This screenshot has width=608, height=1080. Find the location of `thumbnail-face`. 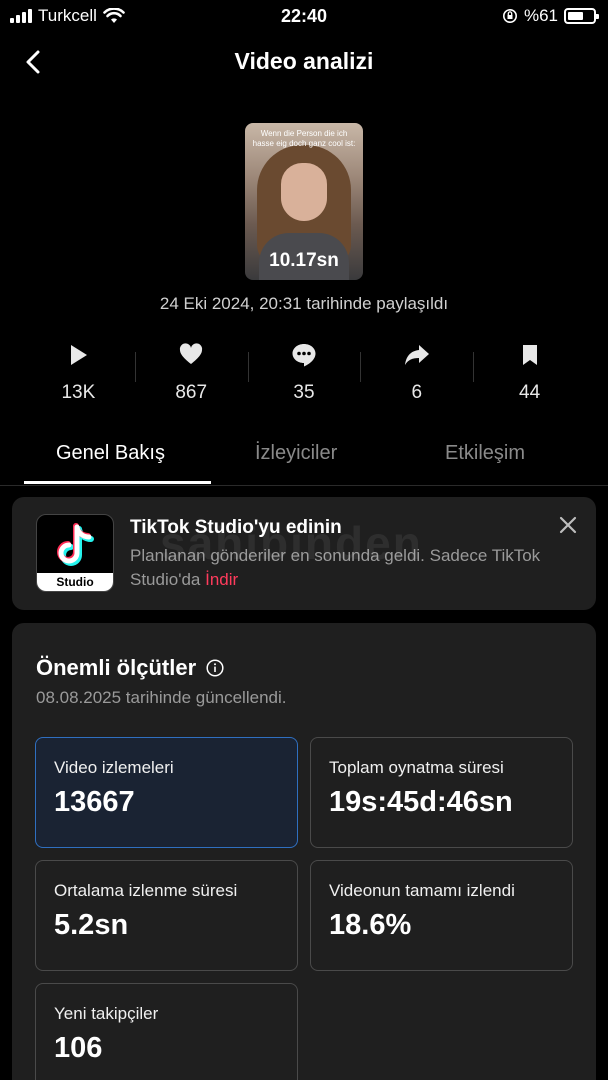

thumbnail-face is located at coordinates (304, 192).